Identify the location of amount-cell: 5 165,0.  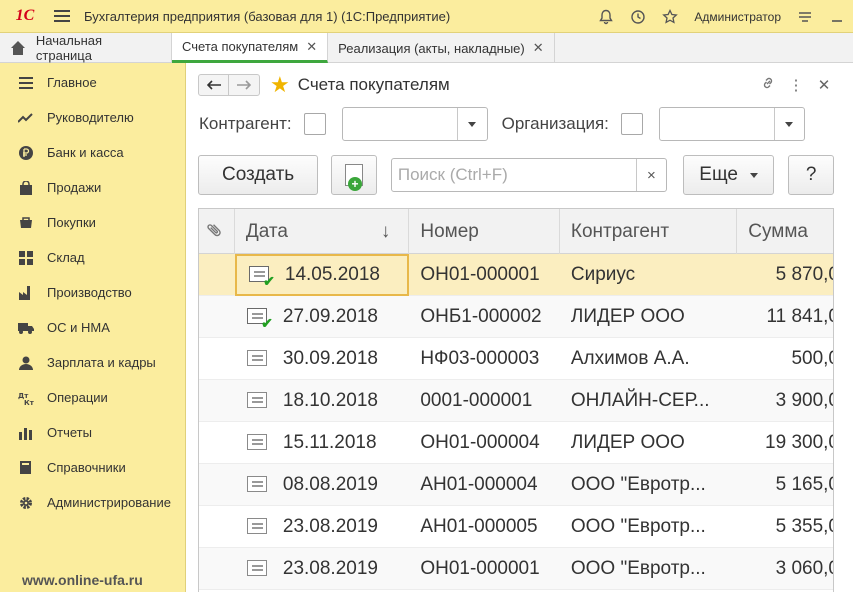
(785, 485).